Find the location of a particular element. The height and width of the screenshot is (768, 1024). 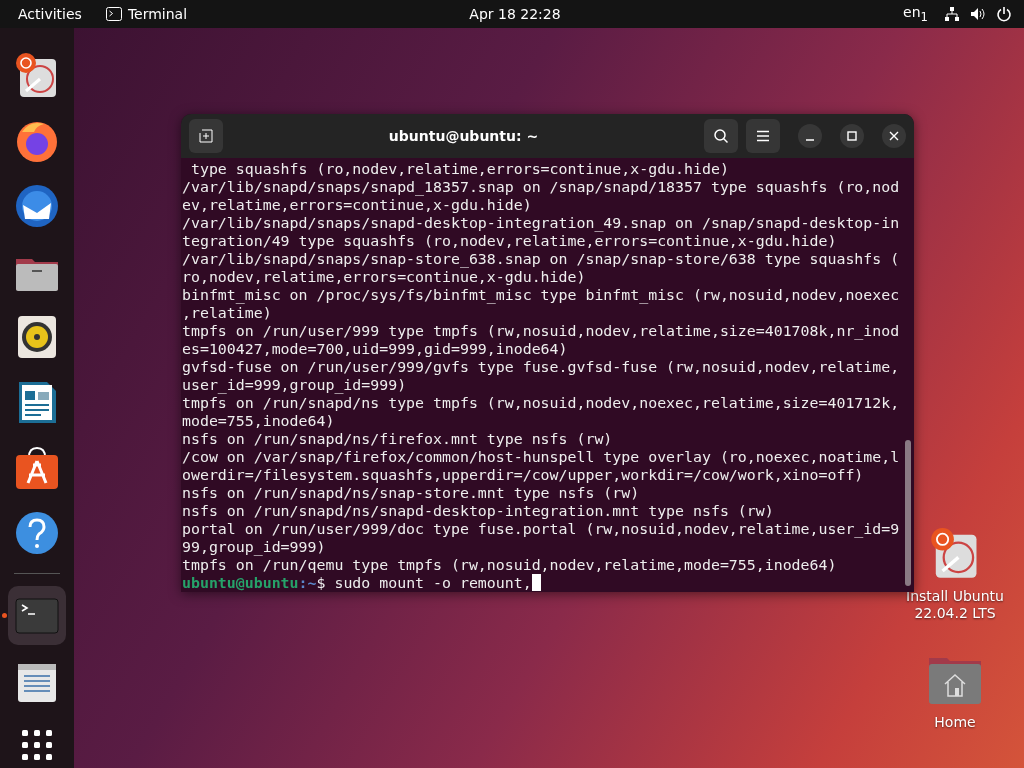

maximize-icon is located at coordinates (852, 136).